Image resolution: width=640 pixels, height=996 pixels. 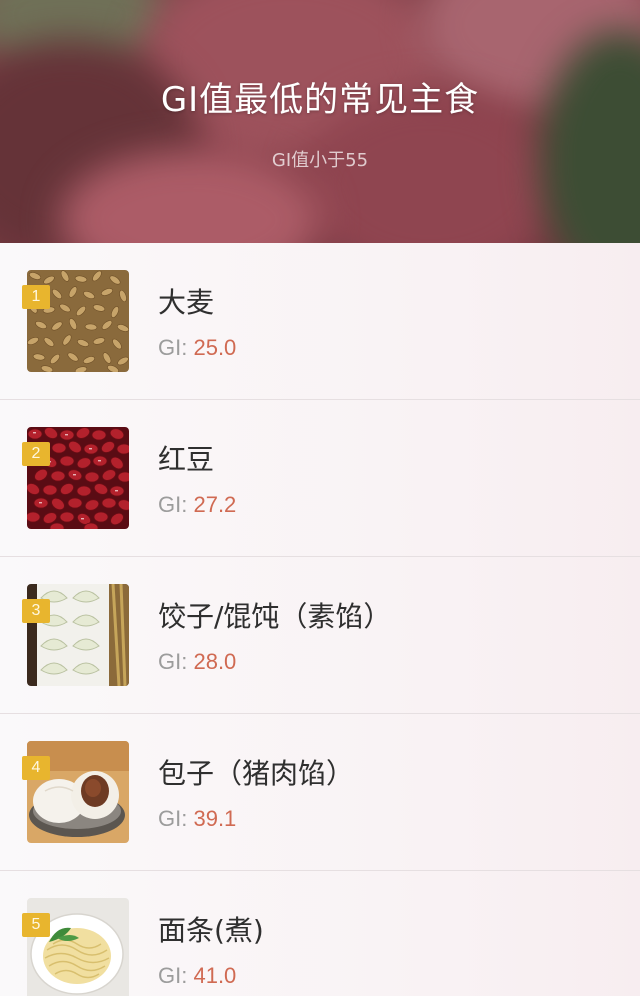 I want to click on gi-value-line: GI: 41.0, so click(x=197, y=976).